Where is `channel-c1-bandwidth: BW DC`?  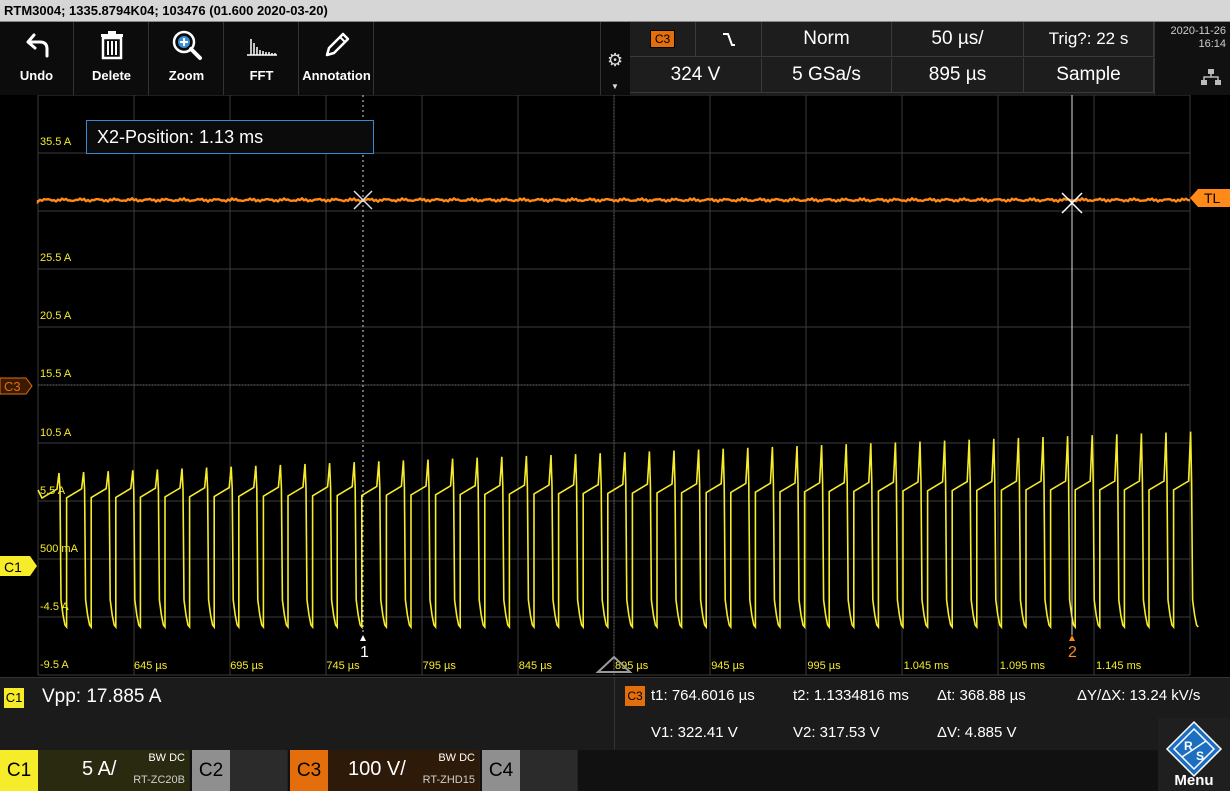
channel-c1-bandwidth: BW DC is located at coordinates (166, 758).